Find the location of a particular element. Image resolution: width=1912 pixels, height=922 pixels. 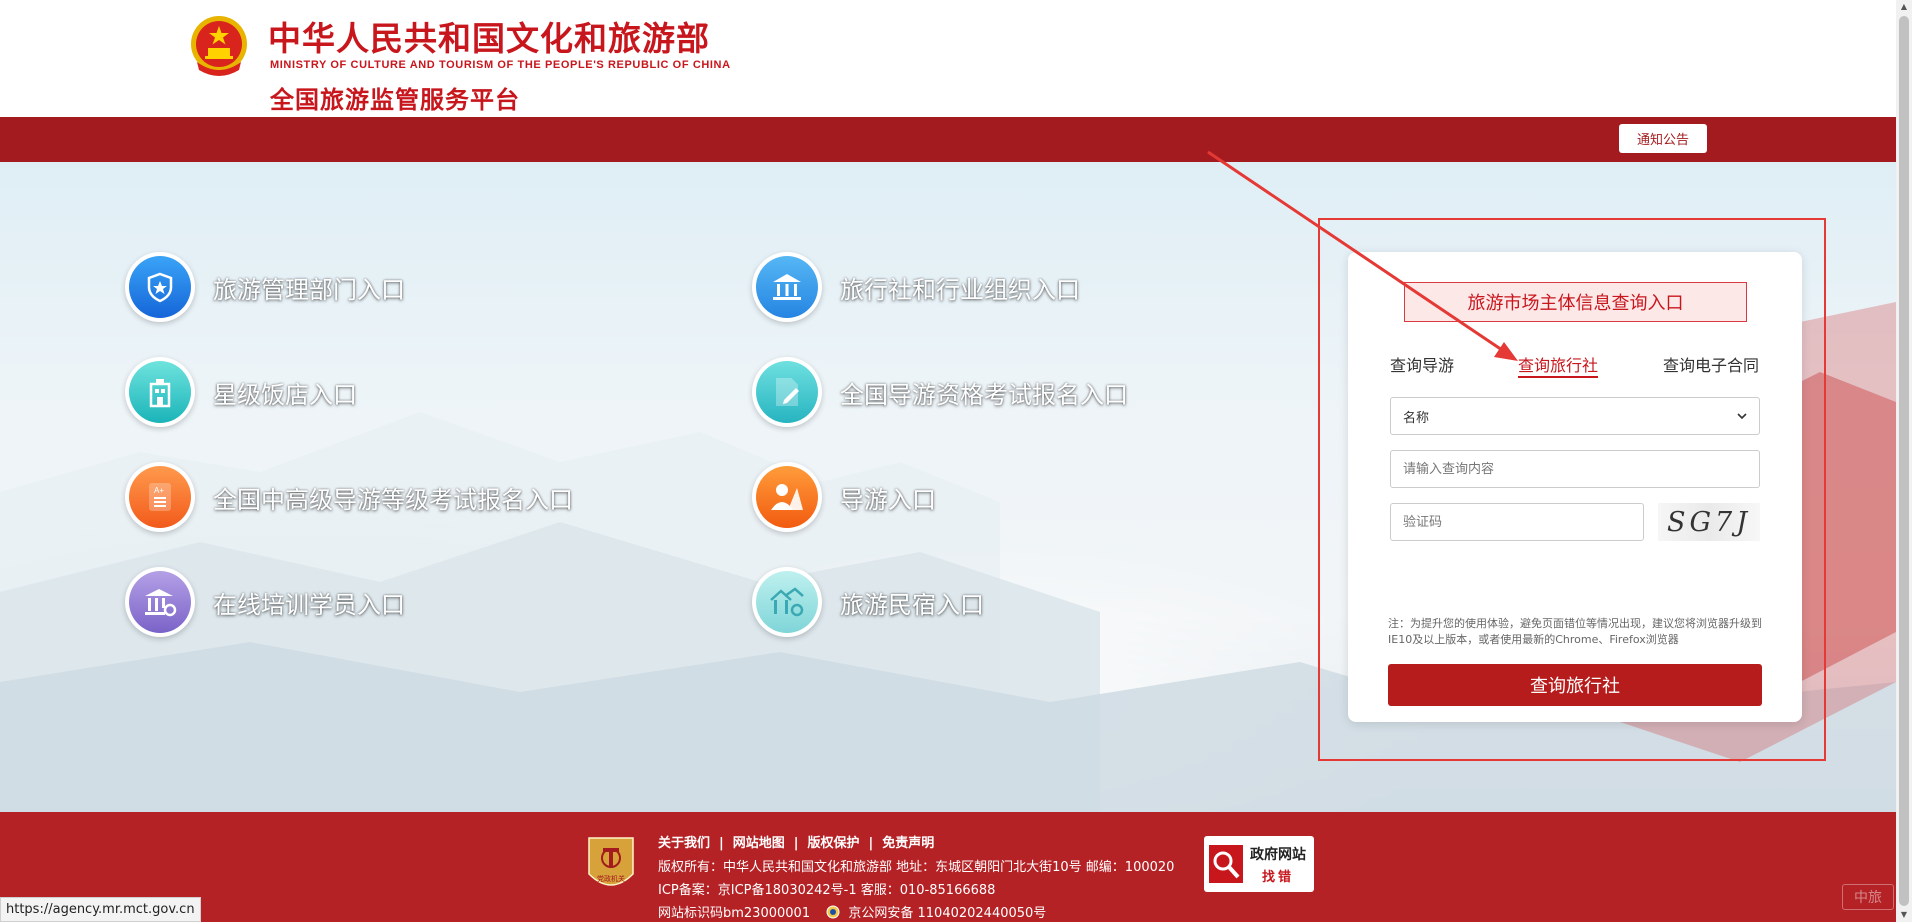

captcha-image: SG7J is located at coordinates (1709, 522).